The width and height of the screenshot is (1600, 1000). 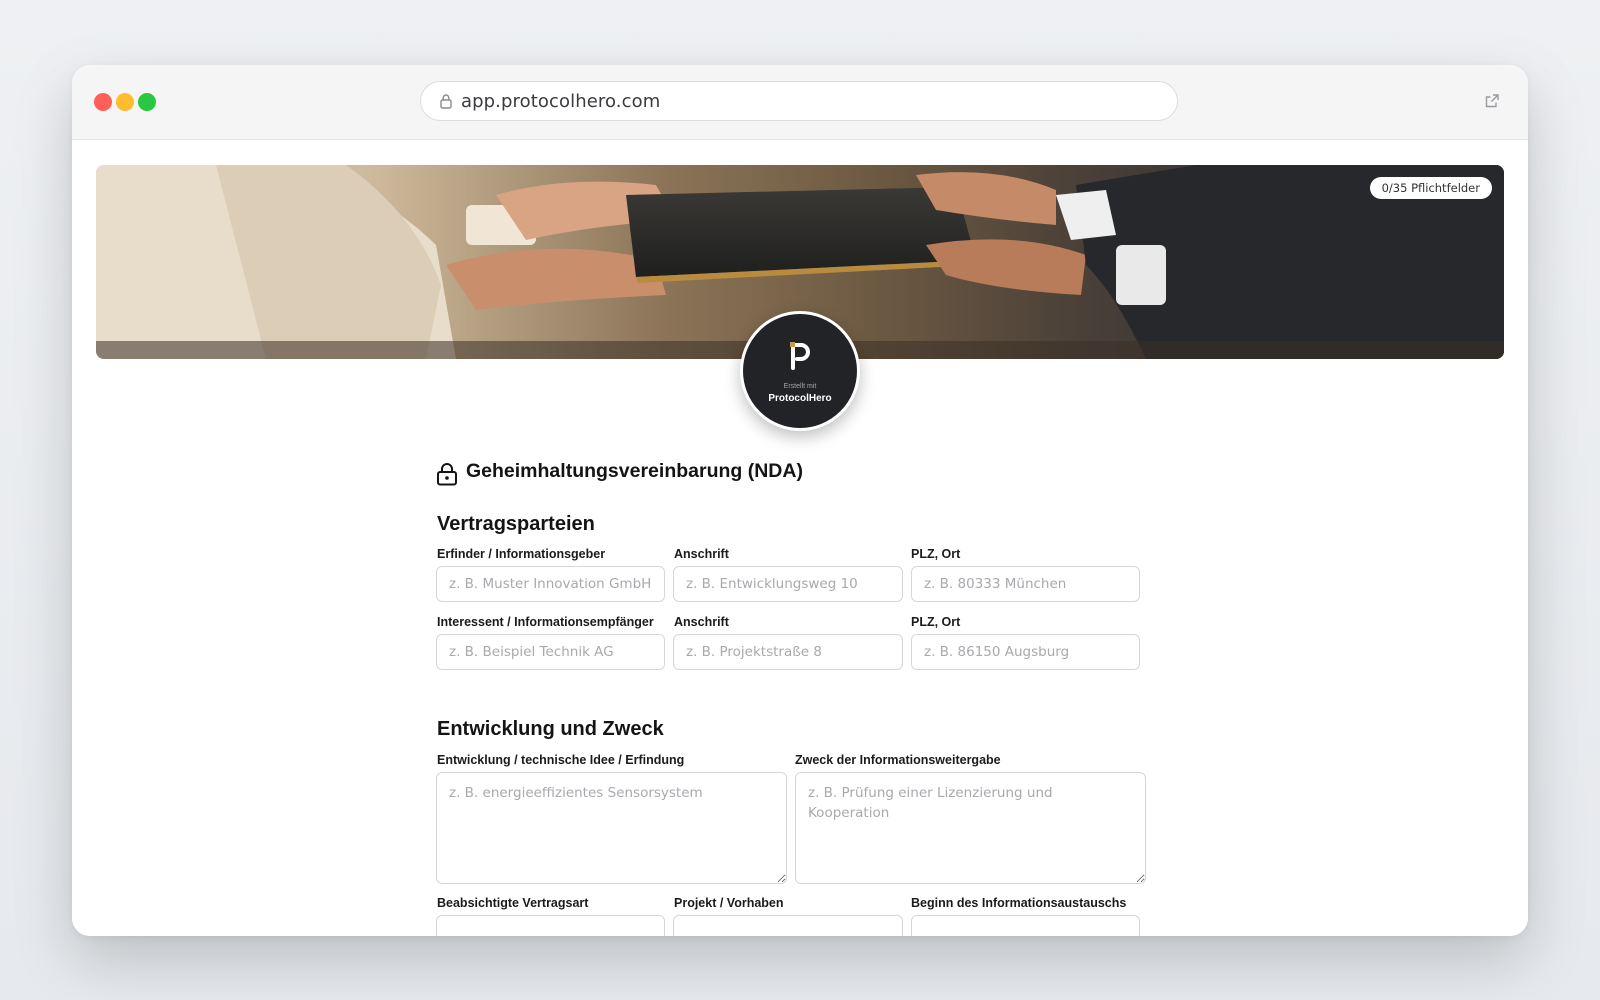 I want to click on development-textarea, so click(x=611, y=828).